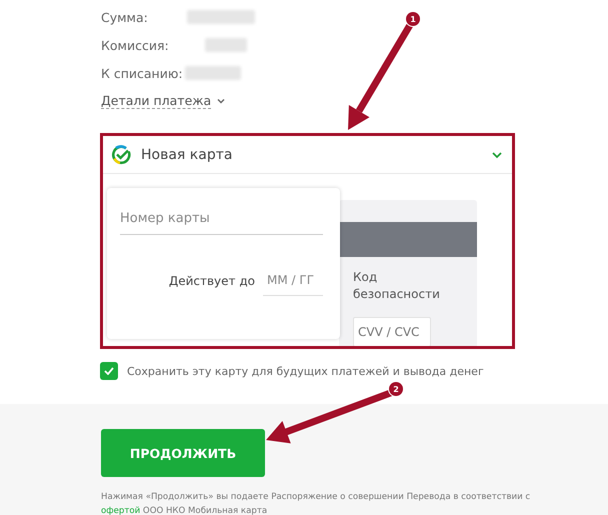  What do you see at coordinates (121, 154) in the screenshot?
I see `check-circle-logo-icon` at bounding box center [121, 154].